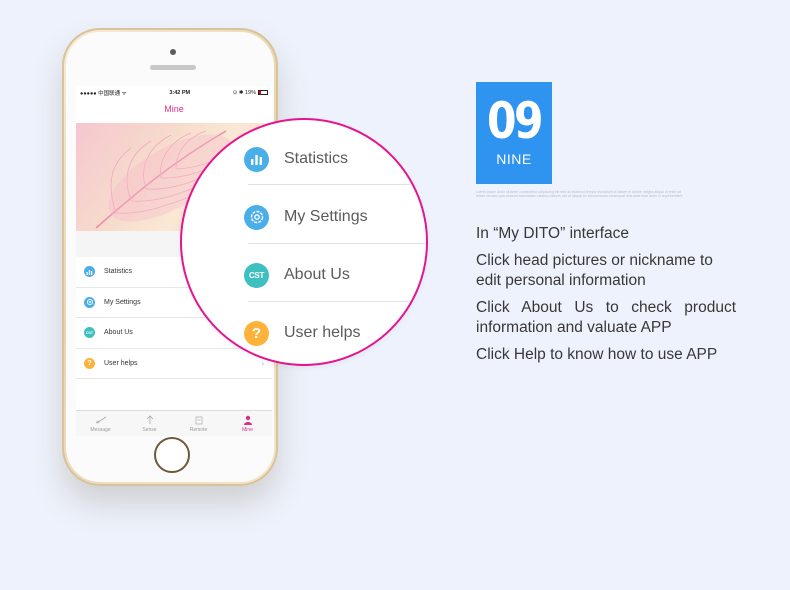 This screenshot has width=790, height=590. I want to click on tab-label-sense: Sense, so click(149, 430).